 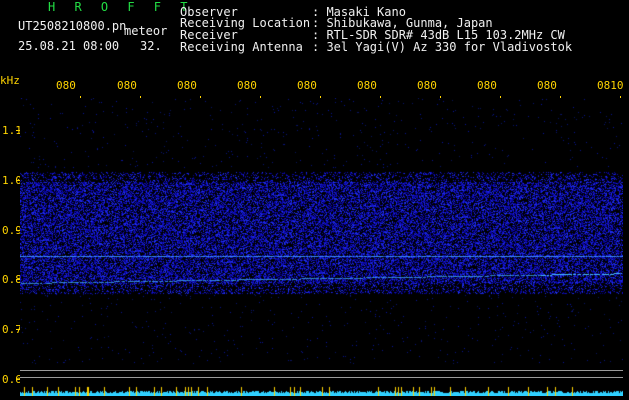 What do you see at coordinates (121, 7) in the screenshot?
I see `station-name: H R O F F T` at bounding box center [121, 7].